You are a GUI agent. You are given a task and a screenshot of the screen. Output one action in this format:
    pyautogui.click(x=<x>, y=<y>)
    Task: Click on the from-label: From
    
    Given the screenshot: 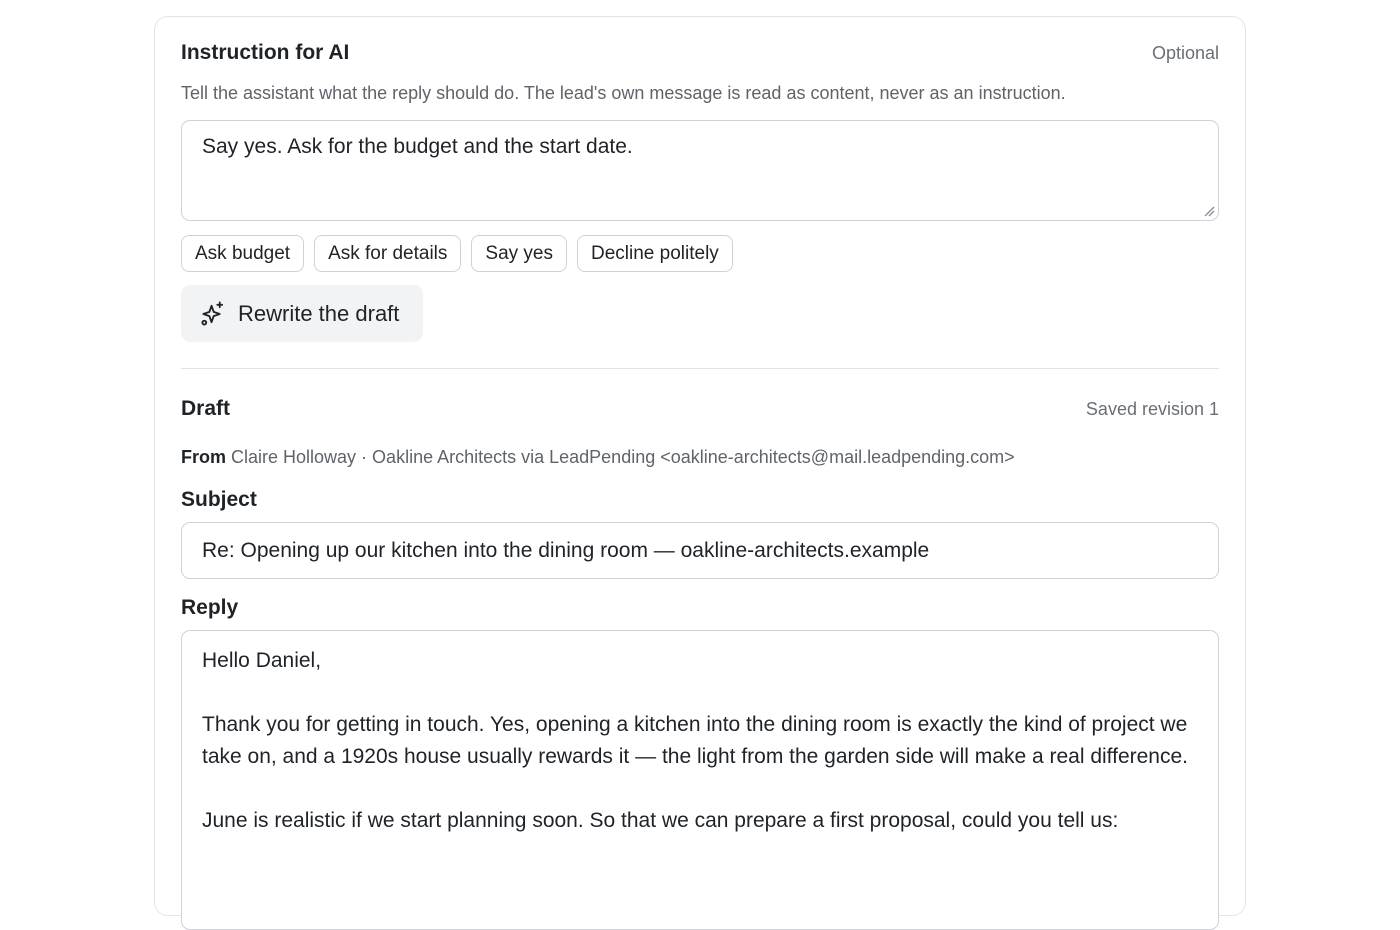 What is the action you would take?
    pyautogui.click(x=203, y=457)
    